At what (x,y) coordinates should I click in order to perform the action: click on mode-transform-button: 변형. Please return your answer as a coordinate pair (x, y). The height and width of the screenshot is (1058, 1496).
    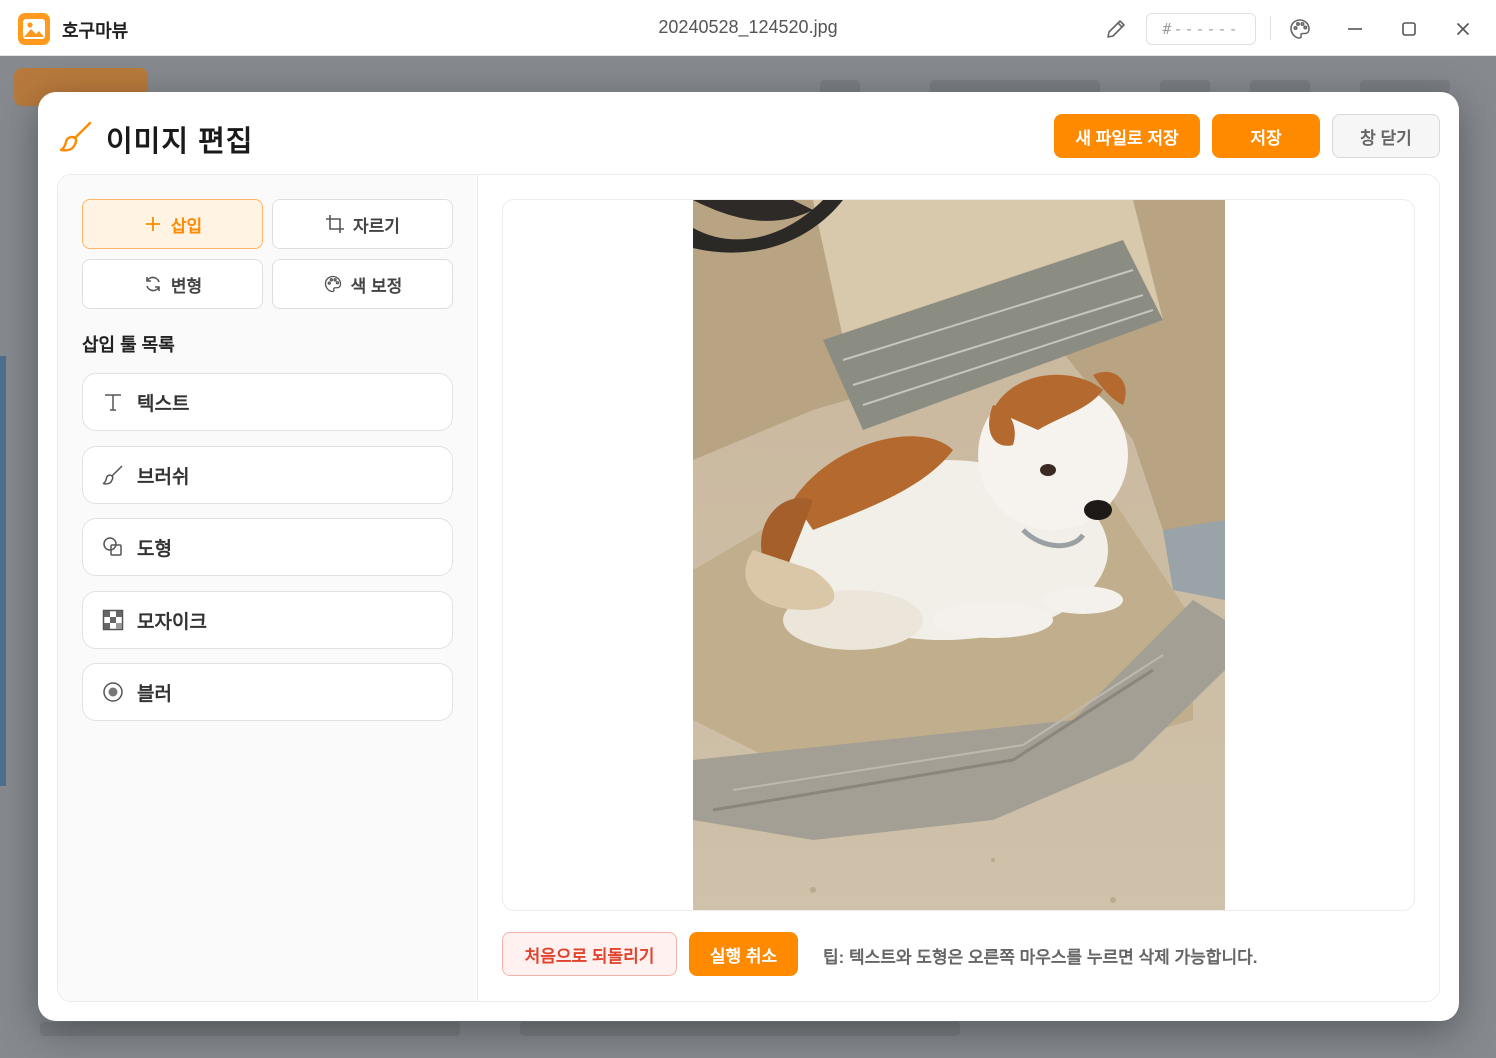
    Looking at the image, I should click on (172, 284).